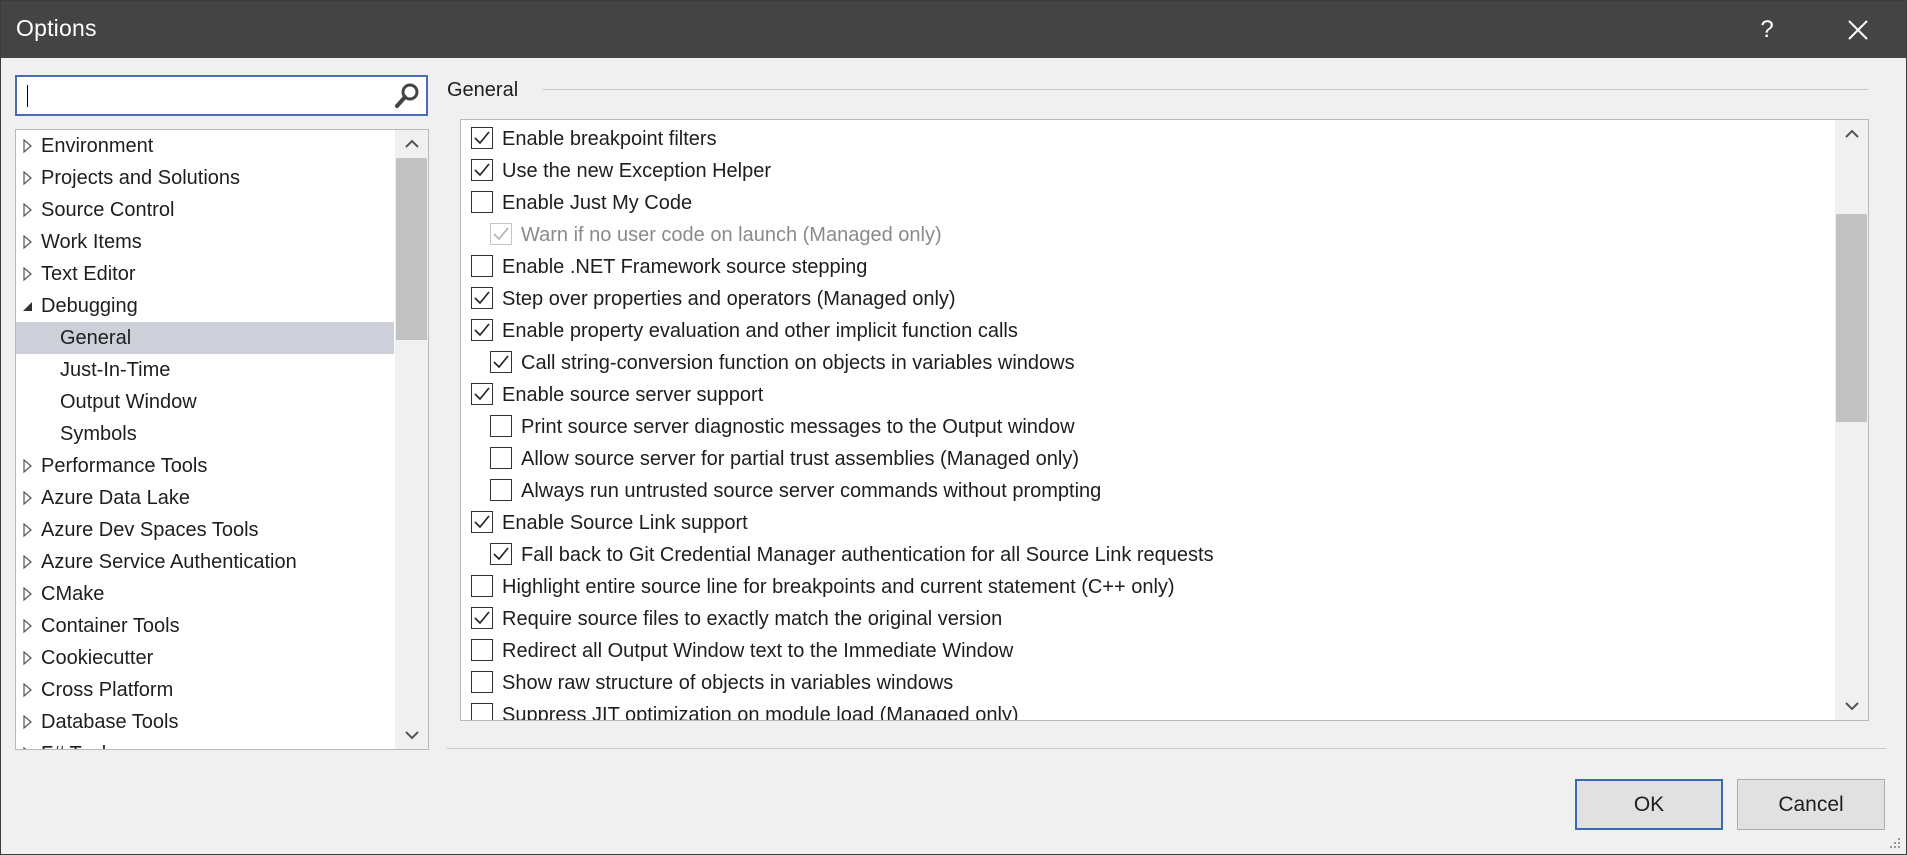 The image size is (1907, 855). What do you see at coordinates (205, 210) in the screenshot?
I see `tree-item: Source Control` at bounding box center [205, 210].